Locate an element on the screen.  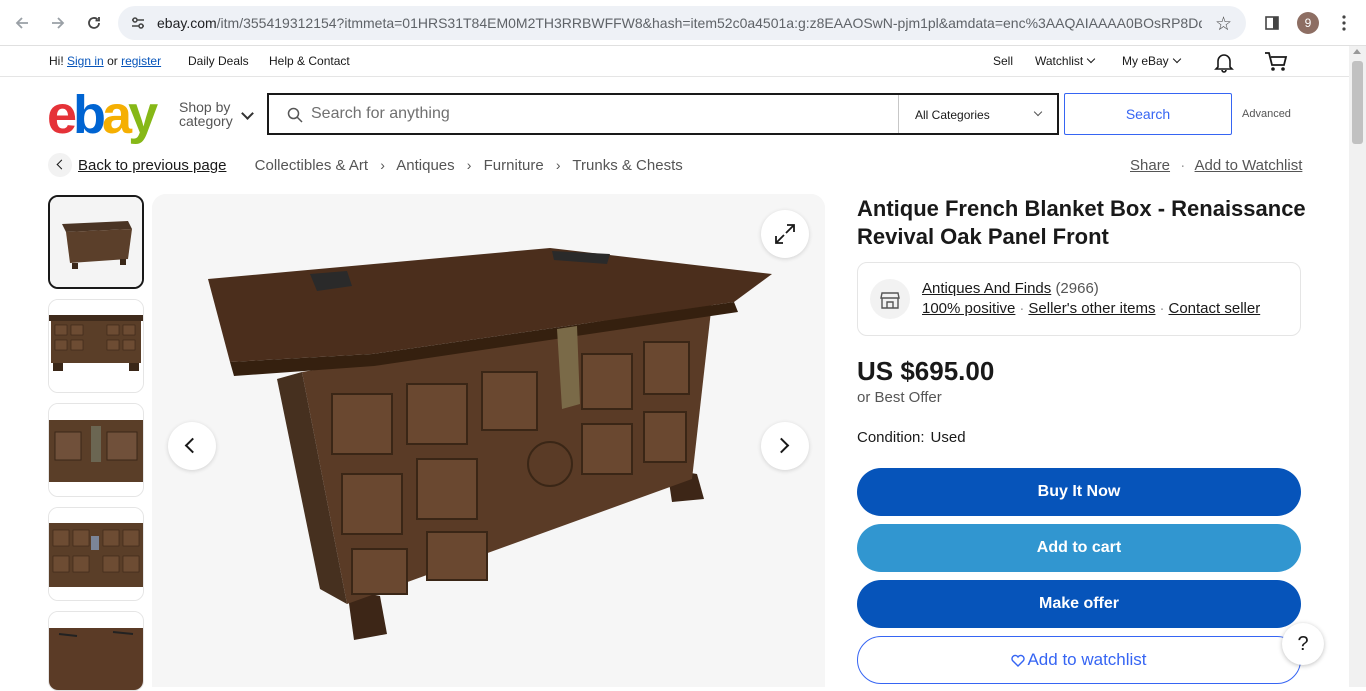
seller-name-link: Antiques And Finds is located at coordinates (986, 288).